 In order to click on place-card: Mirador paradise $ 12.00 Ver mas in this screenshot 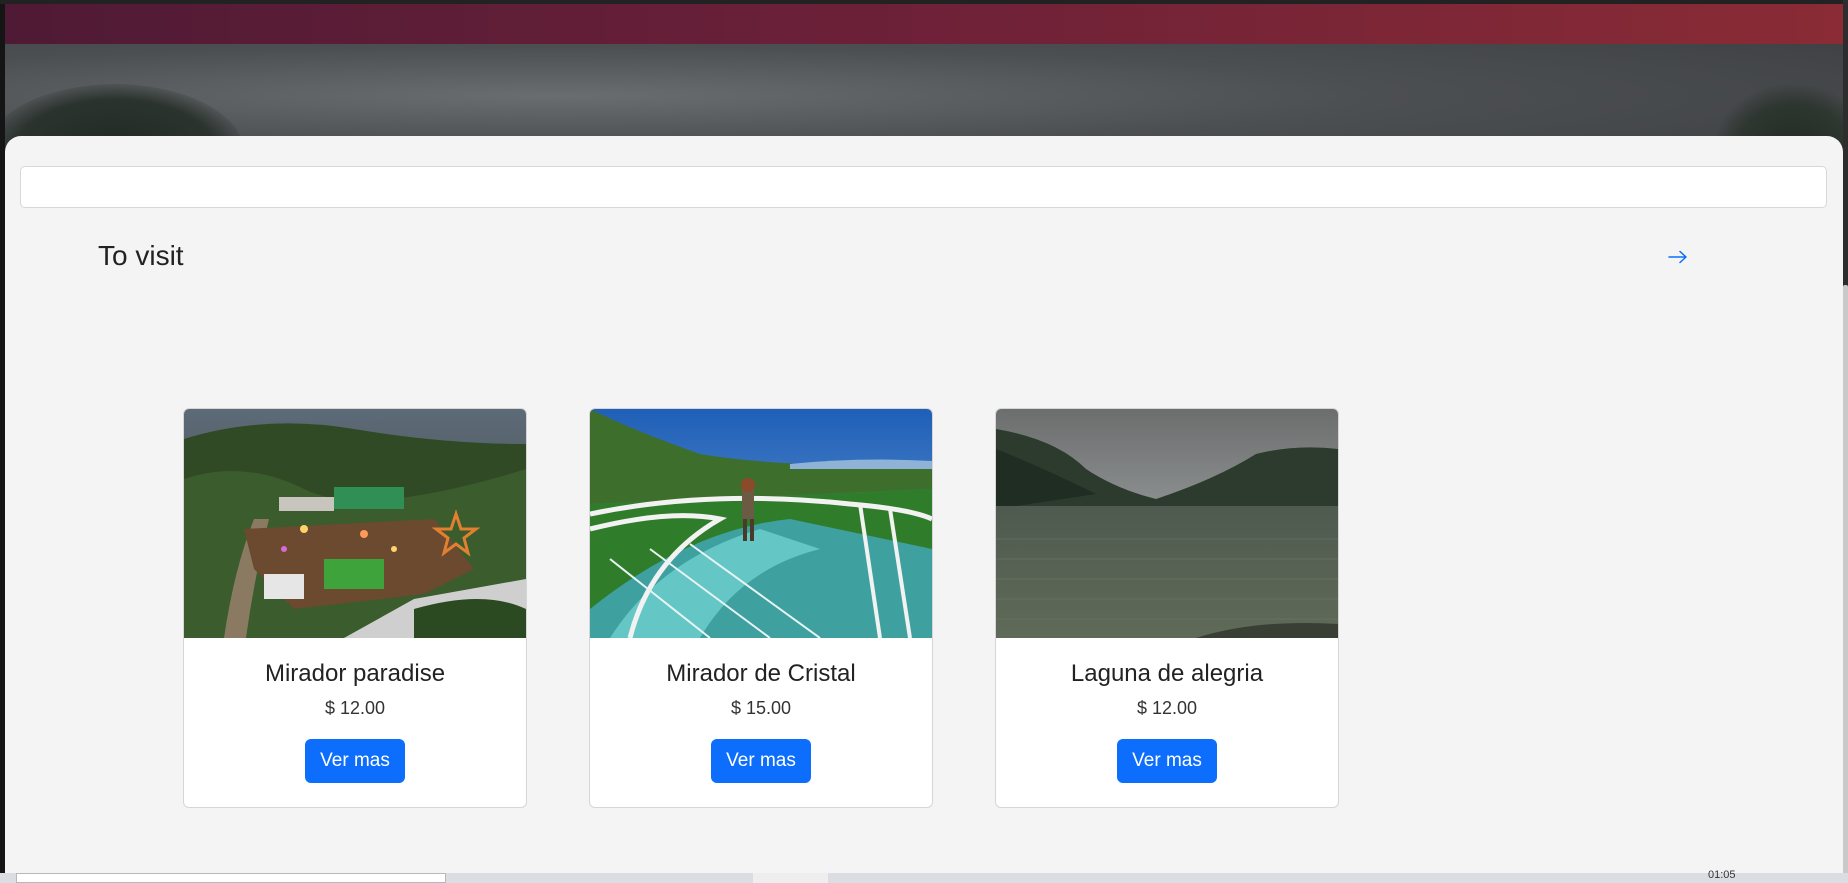, I will do `click(355, 608)`.